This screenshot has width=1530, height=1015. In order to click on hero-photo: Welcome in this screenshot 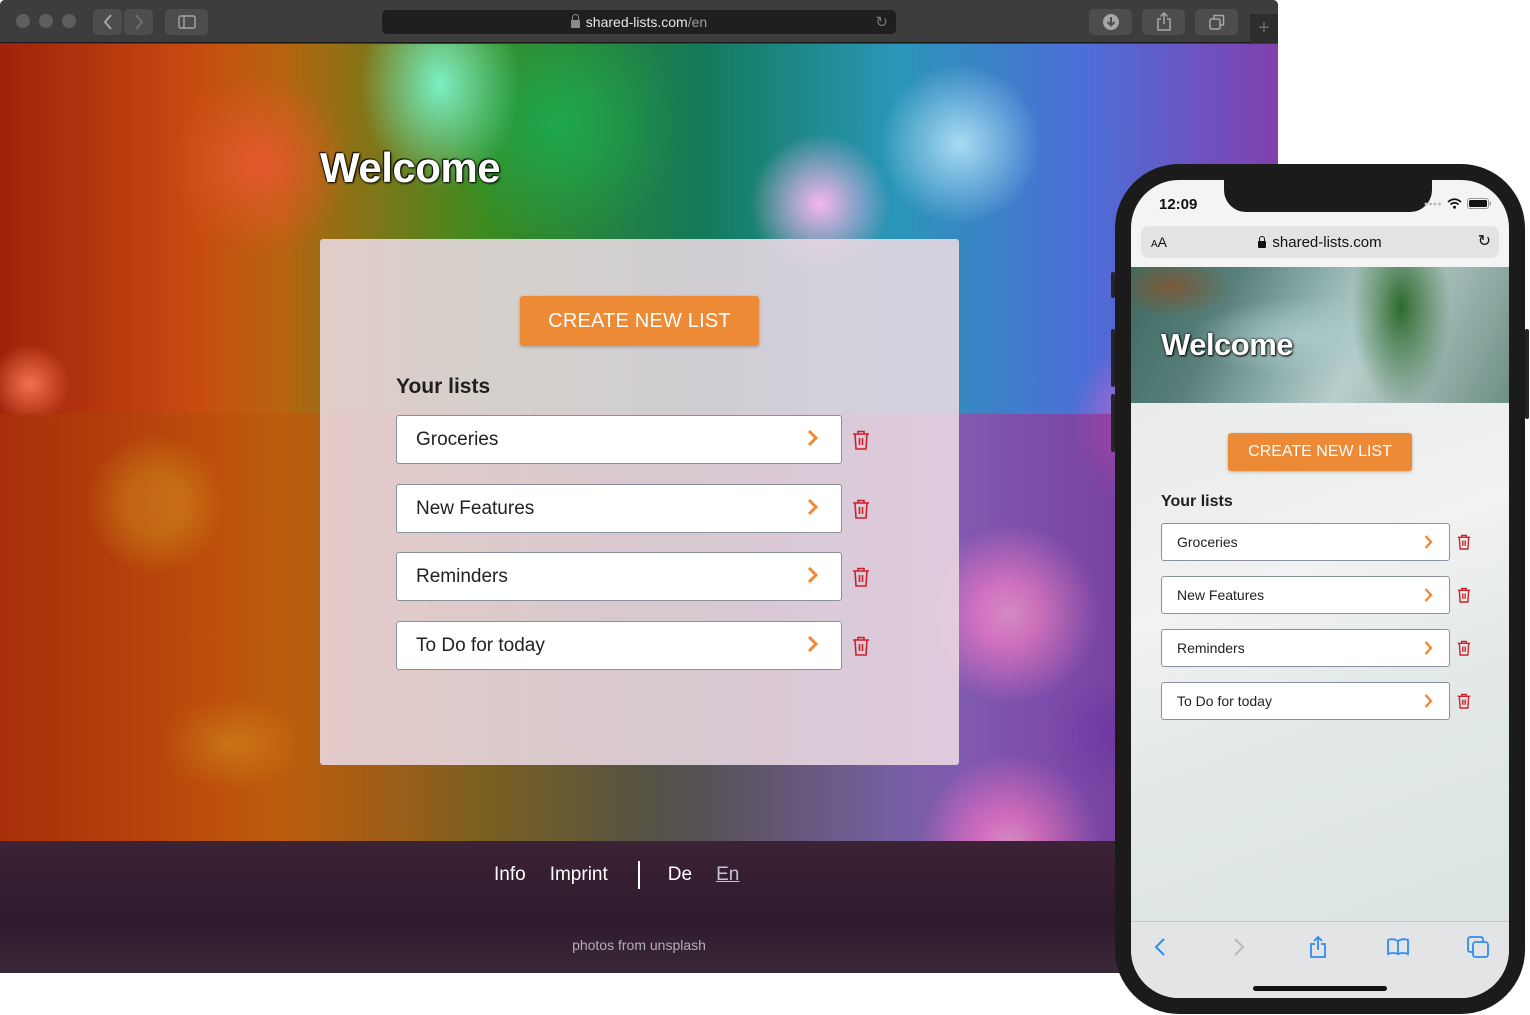, I will do `click(1320, 335)`.